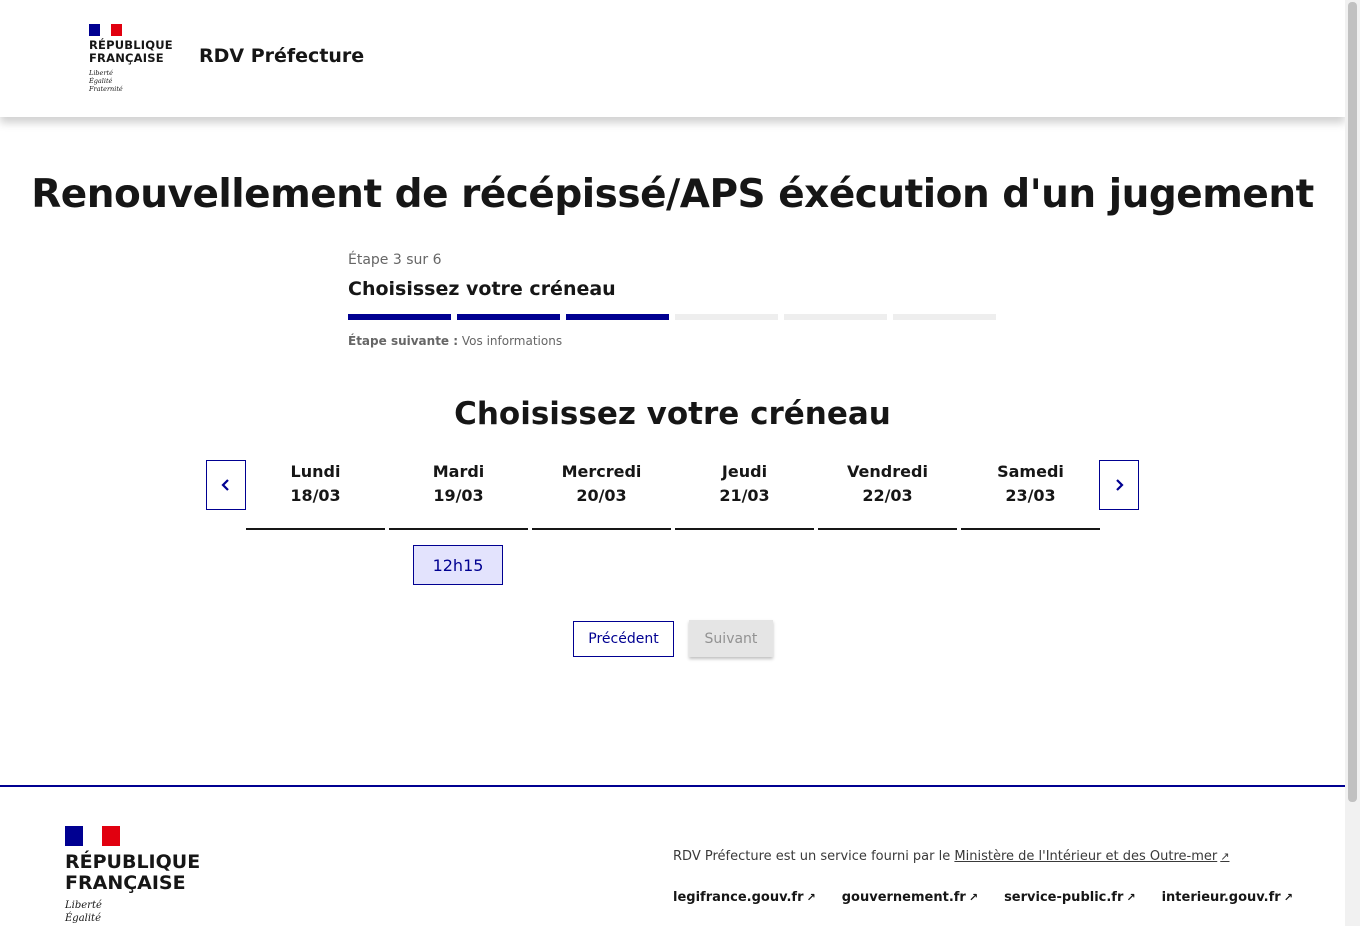 The height and width of the screenshot is (926, 1360). I want to click on chevron-right-icon, so click(1120, 485).